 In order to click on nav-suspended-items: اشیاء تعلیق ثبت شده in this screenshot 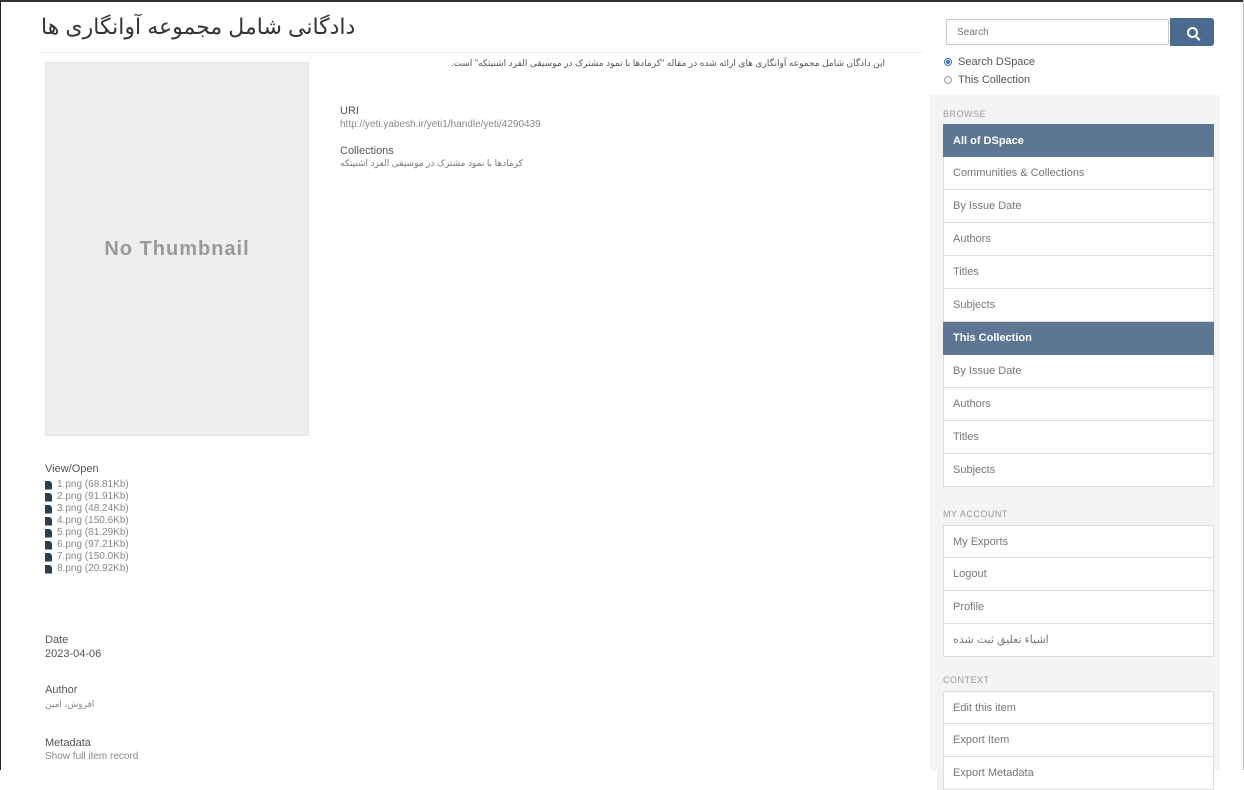, I will do `click(1078, 640)`.